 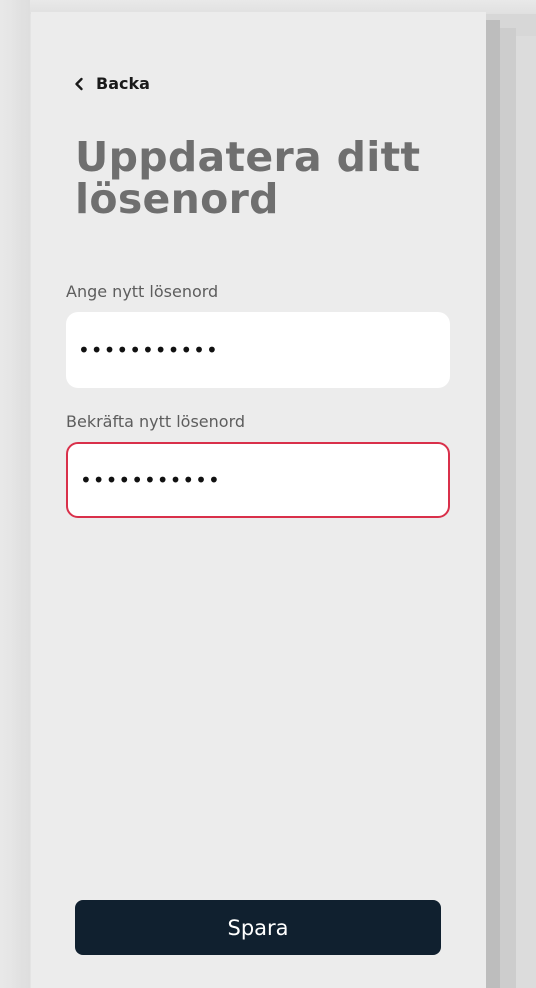 What do you see at coordinates (123, 83) in the screenshot?
I see `back-label: Backa` at bounding box center [123, 83].